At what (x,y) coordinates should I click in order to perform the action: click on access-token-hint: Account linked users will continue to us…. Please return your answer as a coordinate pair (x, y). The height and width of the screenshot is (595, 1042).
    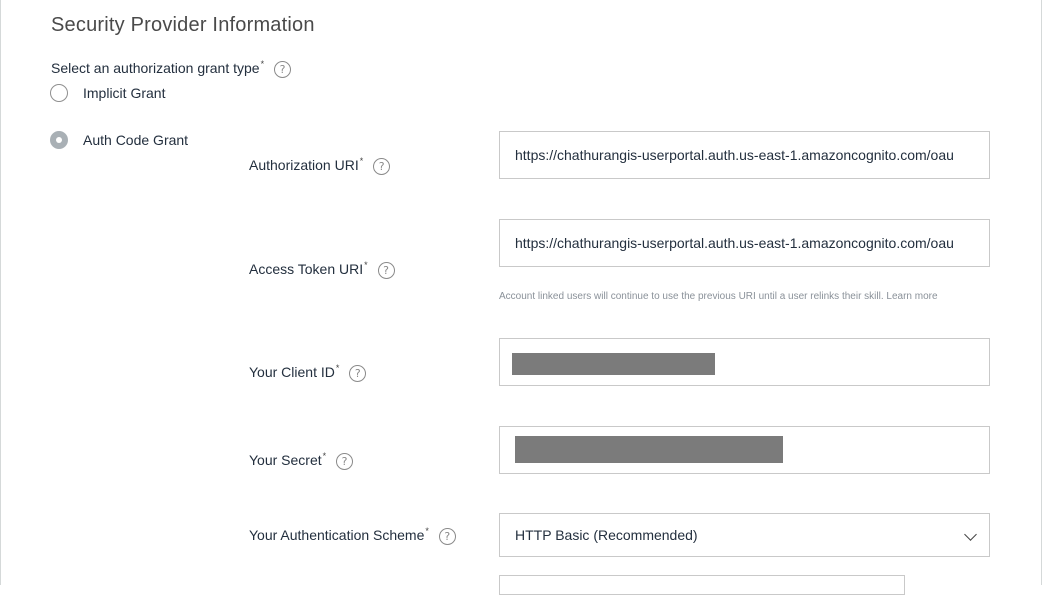
    Looking at the image, I should click on (718, 296).